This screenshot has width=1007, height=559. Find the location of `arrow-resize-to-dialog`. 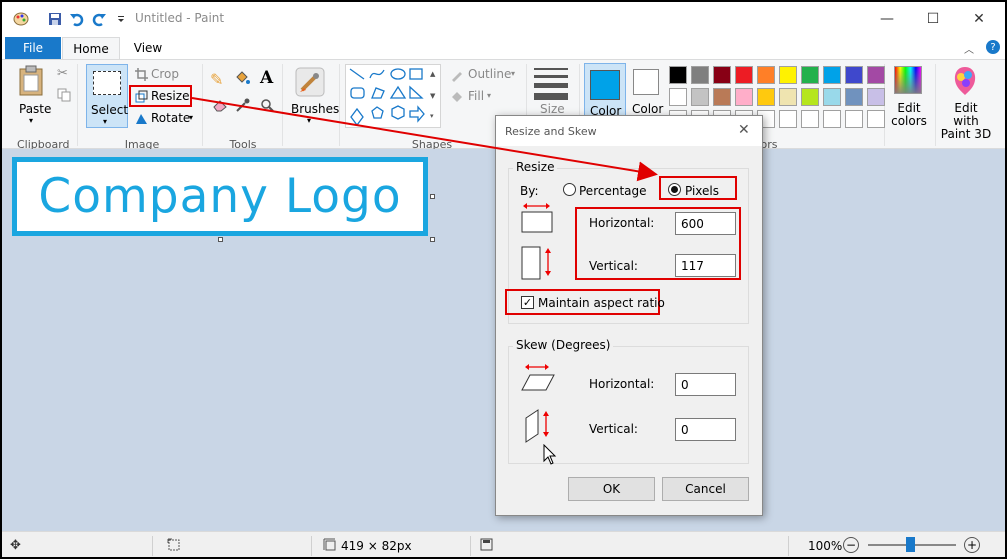

arrow-resize-to-dialog is located at coordinates (344, 123).